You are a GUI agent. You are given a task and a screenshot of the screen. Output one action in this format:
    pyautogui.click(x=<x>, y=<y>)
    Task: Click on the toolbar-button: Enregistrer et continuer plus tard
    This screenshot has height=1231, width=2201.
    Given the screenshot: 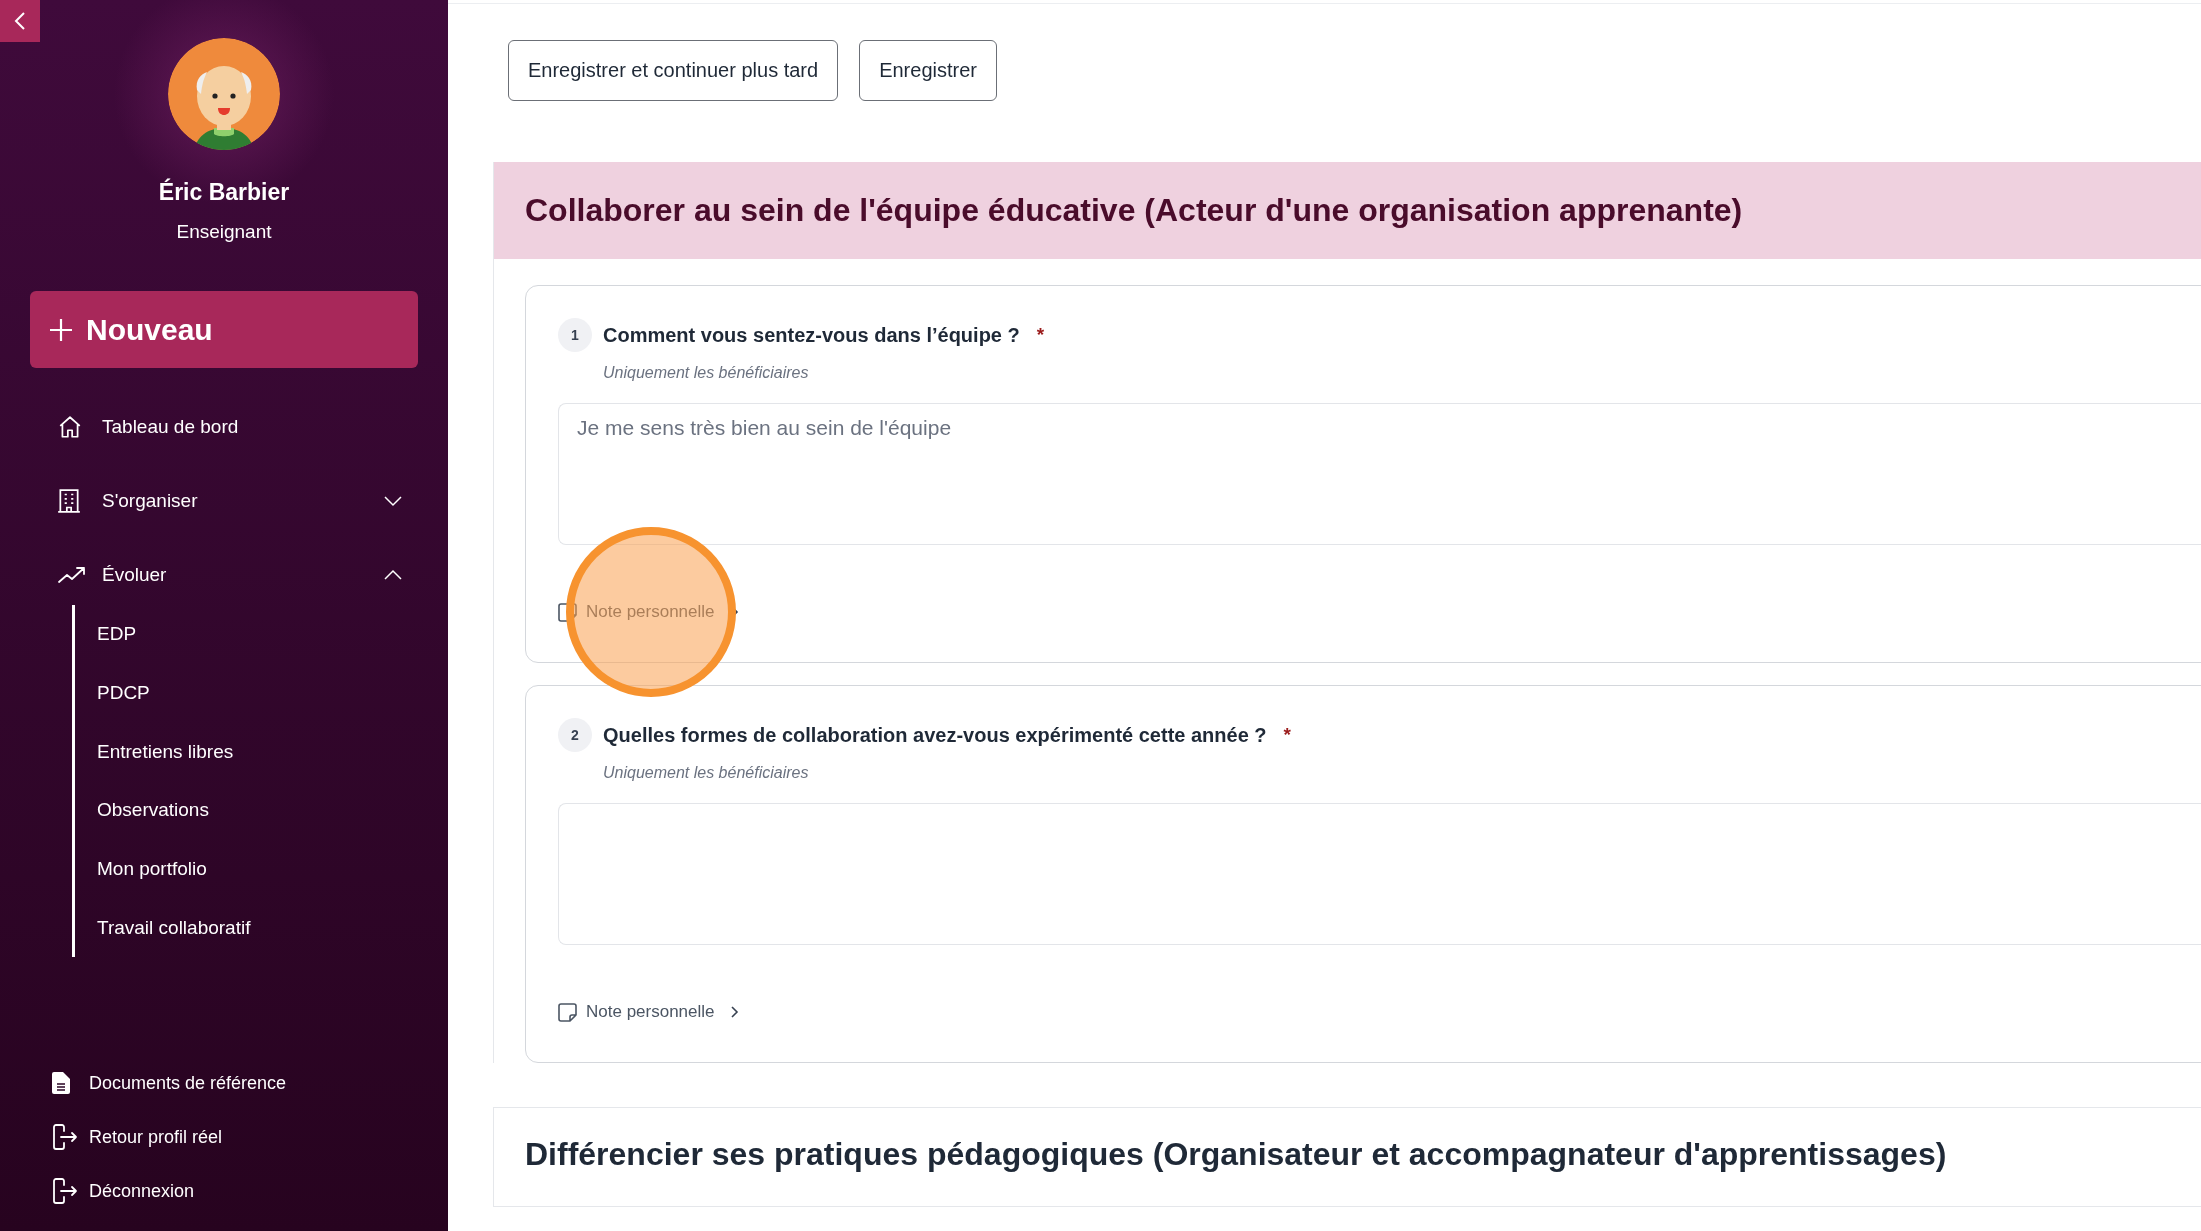 What is the action you would take?
    pyautogui.click(x=673, y=70)
    